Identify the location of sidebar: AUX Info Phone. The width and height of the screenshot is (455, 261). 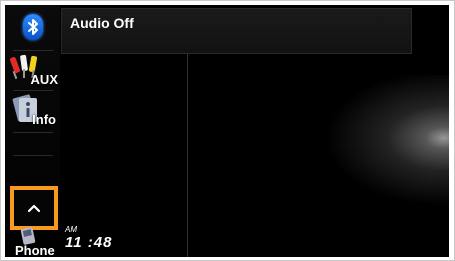
(32, 131).